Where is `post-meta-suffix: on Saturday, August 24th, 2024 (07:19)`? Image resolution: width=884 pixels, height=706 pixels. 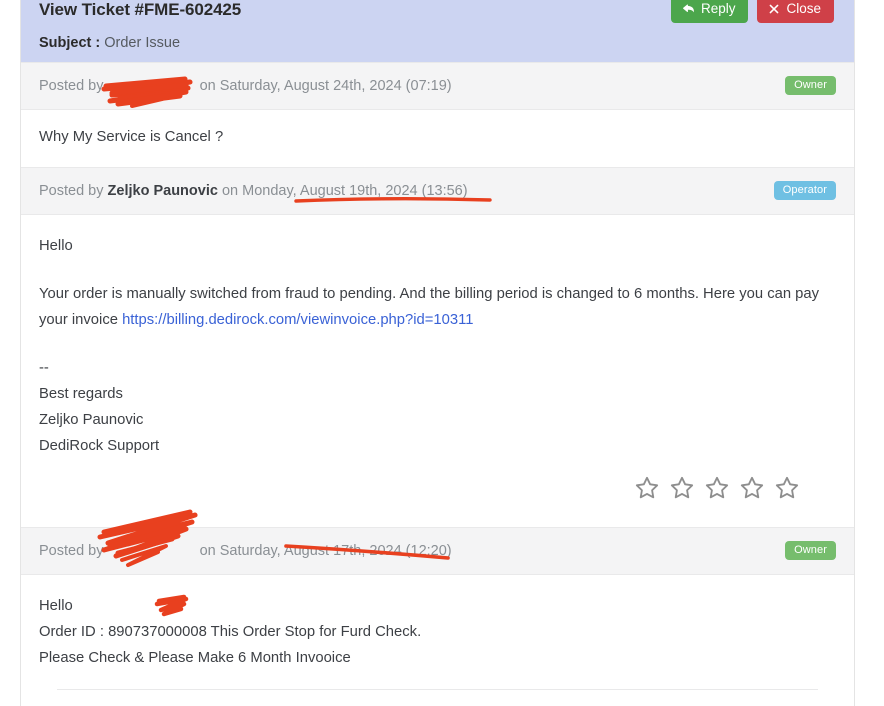 post-meta-suffix: on Saturday, August 24th, 2024 (07:19) is located at coordinates (325, 86).